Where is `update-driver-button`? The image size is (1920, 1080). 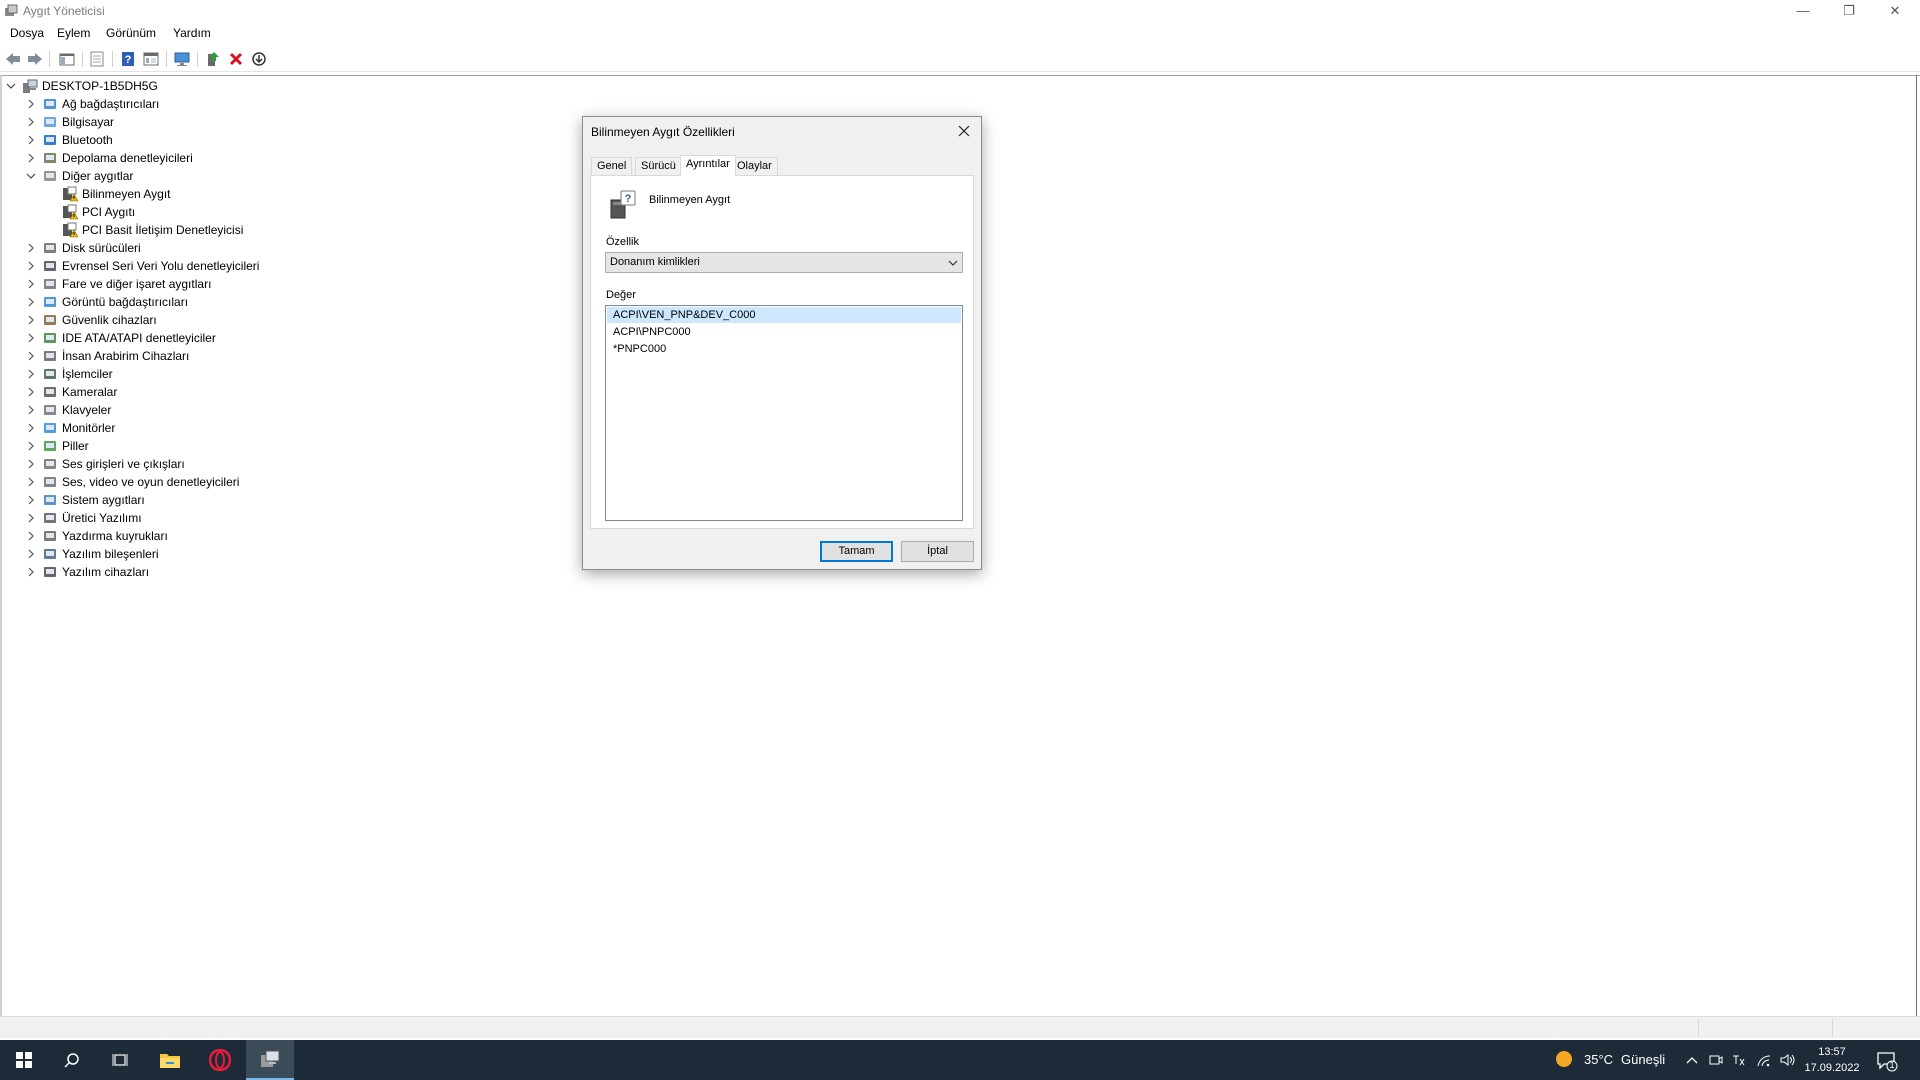 update-driver-button is located at coordinates (213, 59).